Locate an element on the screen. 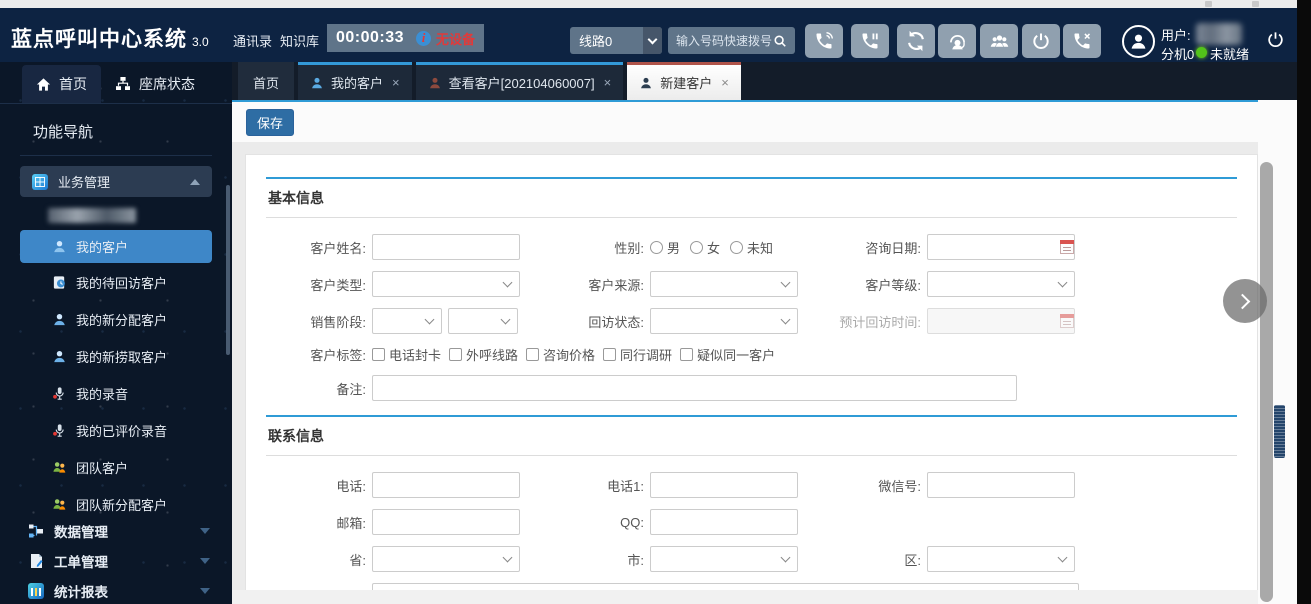  sidebar-item-team-customers: 团队客户 is located at coordinates (116, 467).